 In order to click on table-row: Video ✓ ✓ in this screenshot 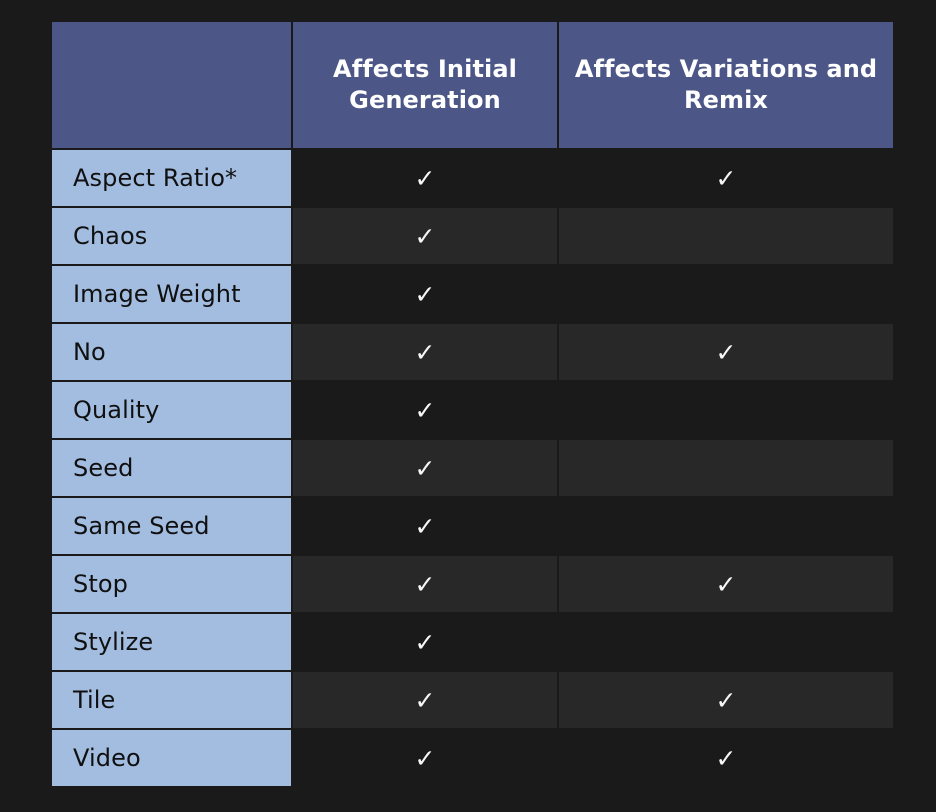, I will do `click(472, 758)`.